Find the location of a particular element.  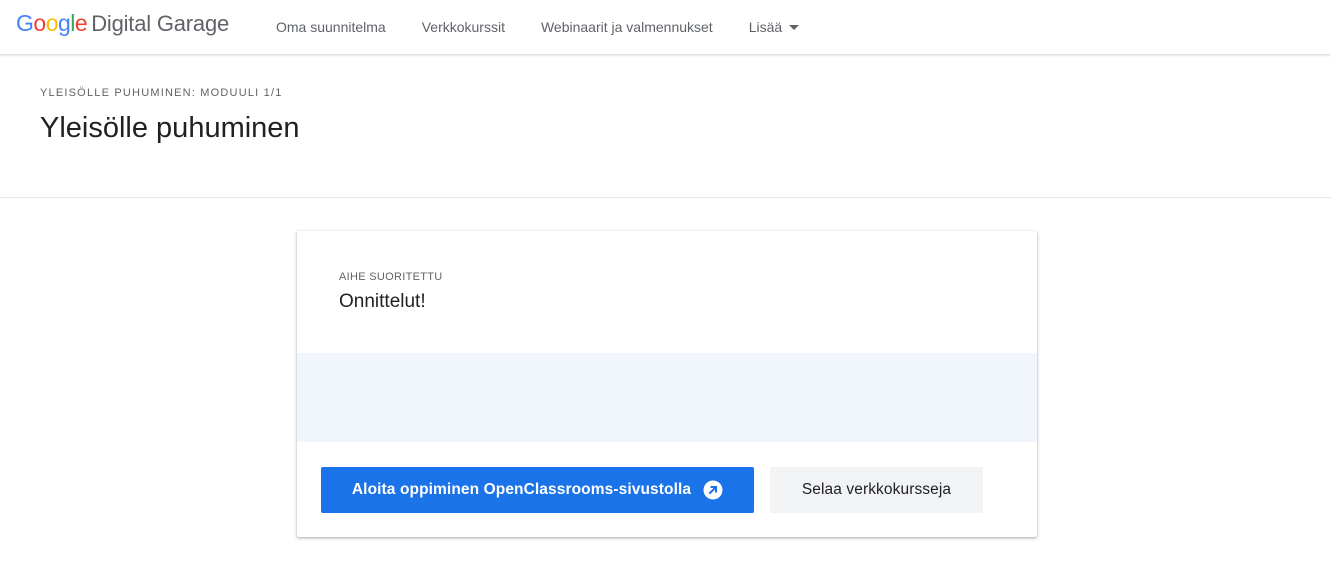

nav-item-oma-suunnitelma: Oma suunnitelma is located at coordinates (331, 27).